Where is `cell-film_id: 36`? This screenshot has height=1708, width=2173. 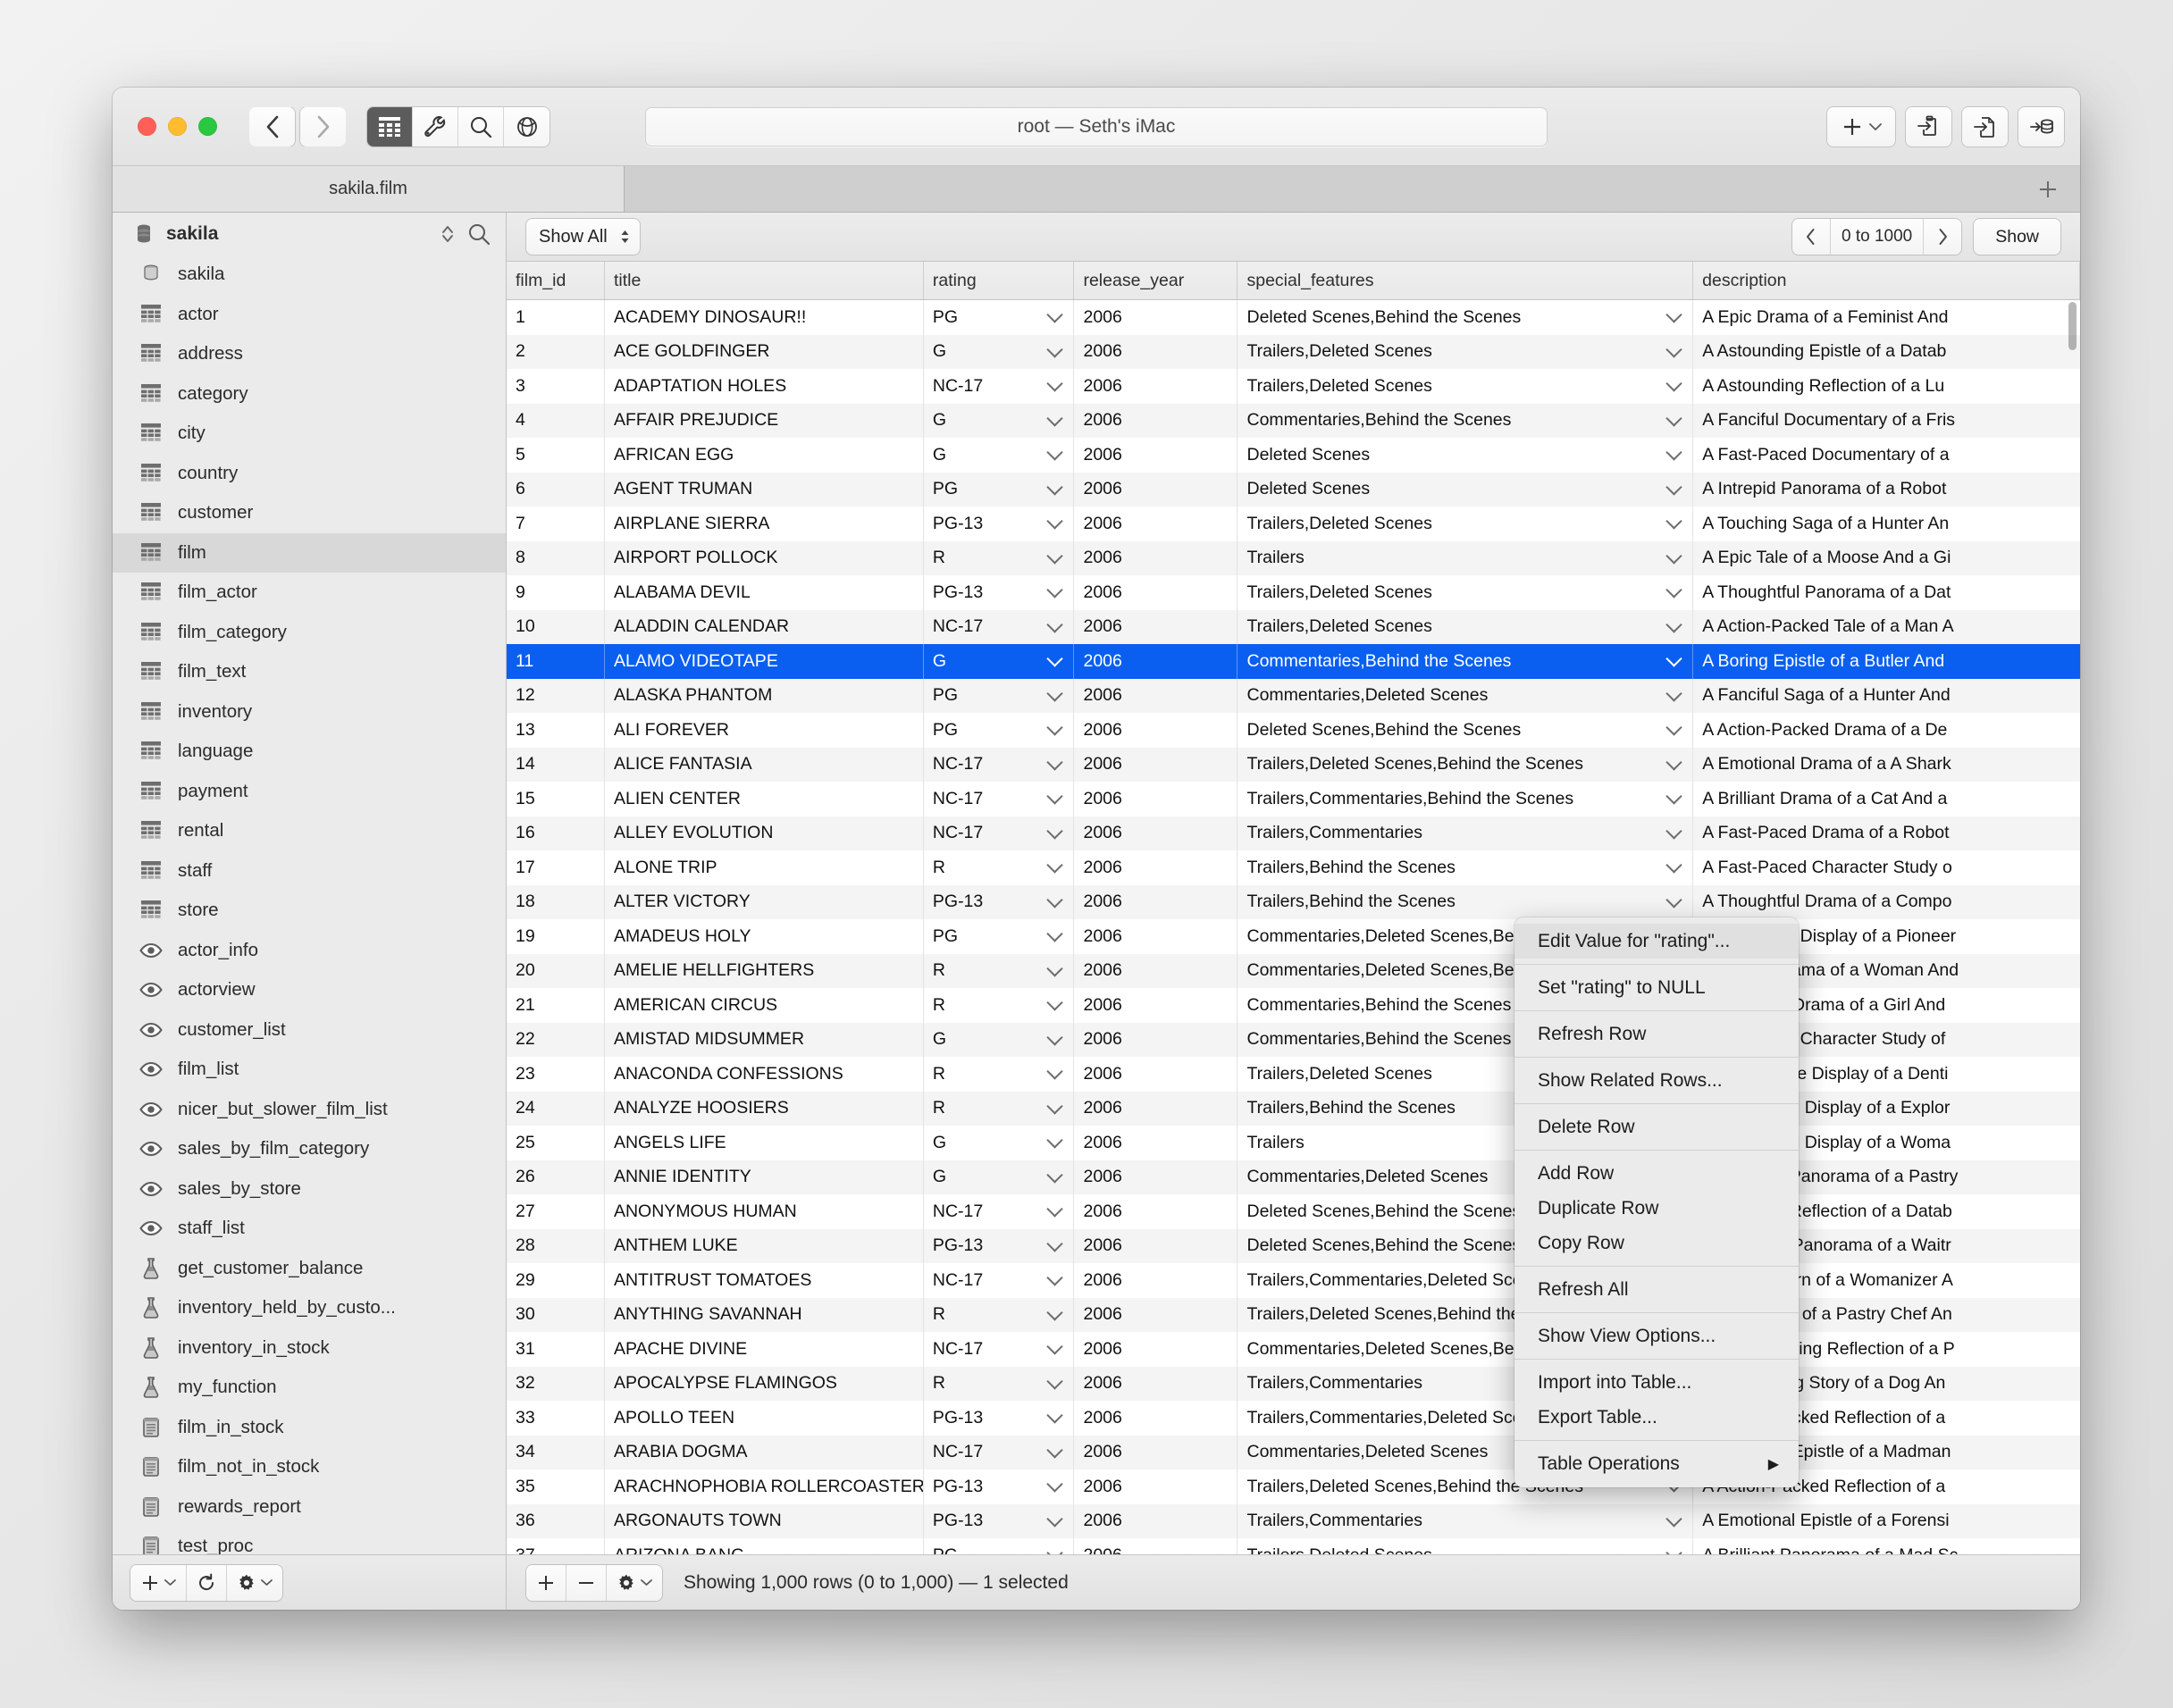 cell-film_id: 36 is located at coordinates (556, 1520).